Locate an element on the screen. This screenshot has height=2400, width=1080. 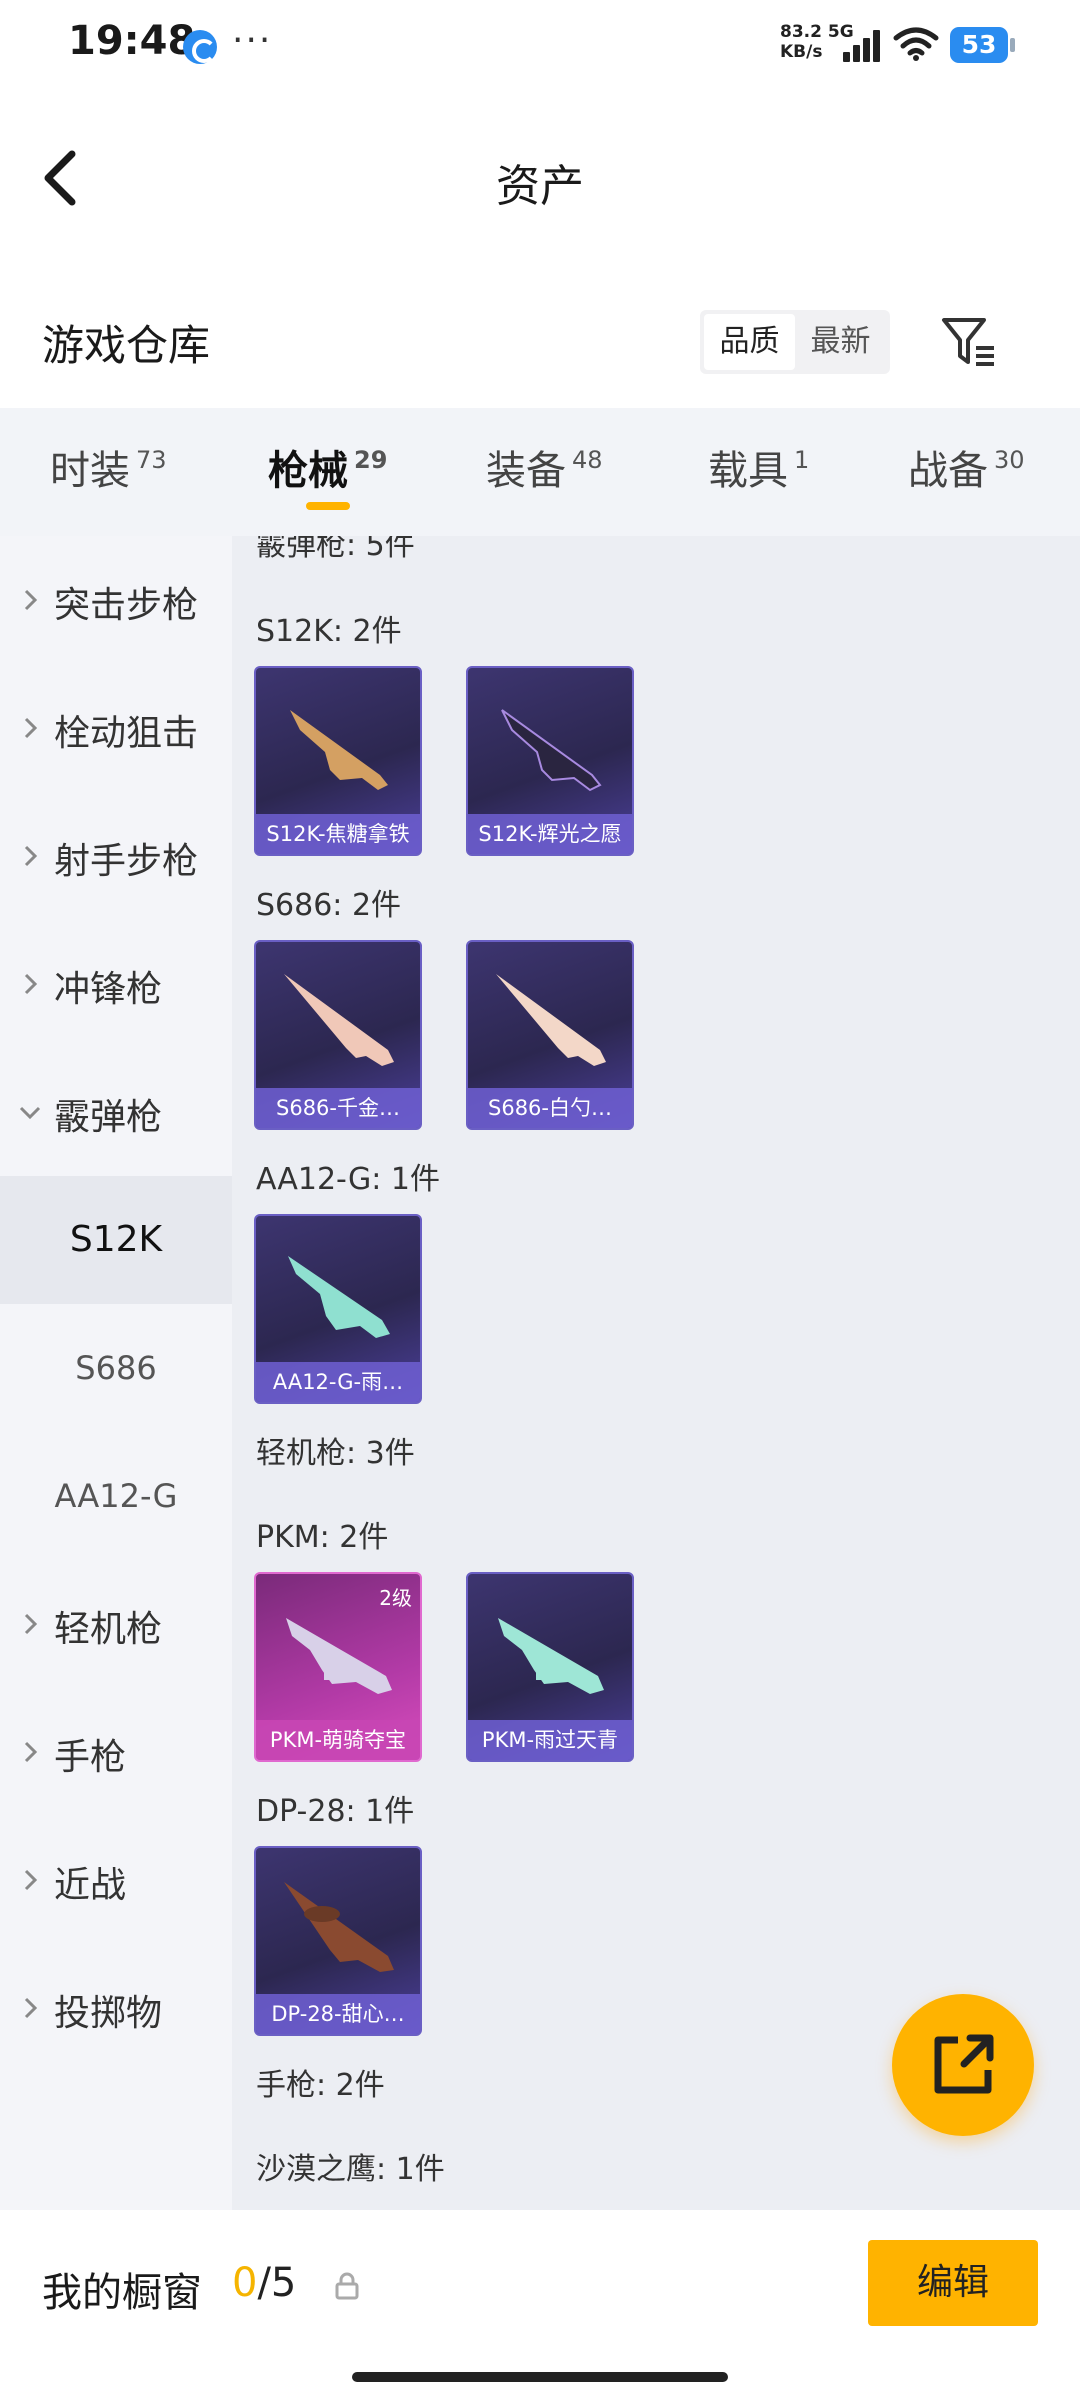
chevron-down-icon is located at coordinates (30, 1113).